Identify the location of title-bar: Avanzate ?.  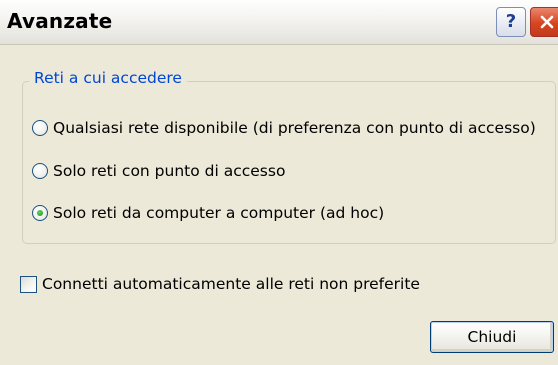
(279, 22).